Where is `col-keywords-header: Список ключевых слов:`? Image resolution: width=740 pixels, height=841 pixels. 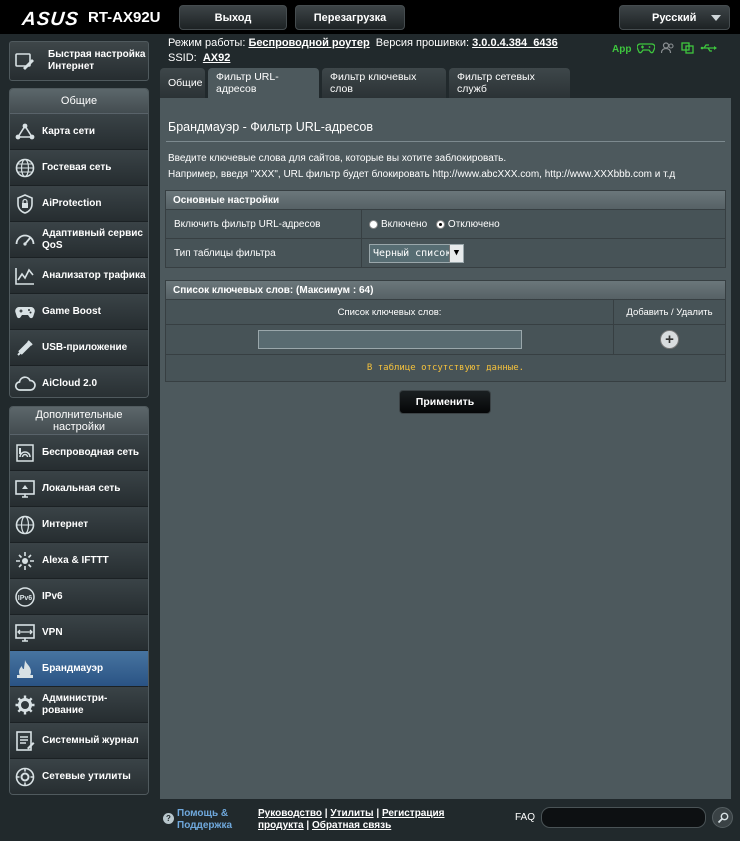
col-keywords-header: Список ключевых слов: is located at coordinates (390, 312).